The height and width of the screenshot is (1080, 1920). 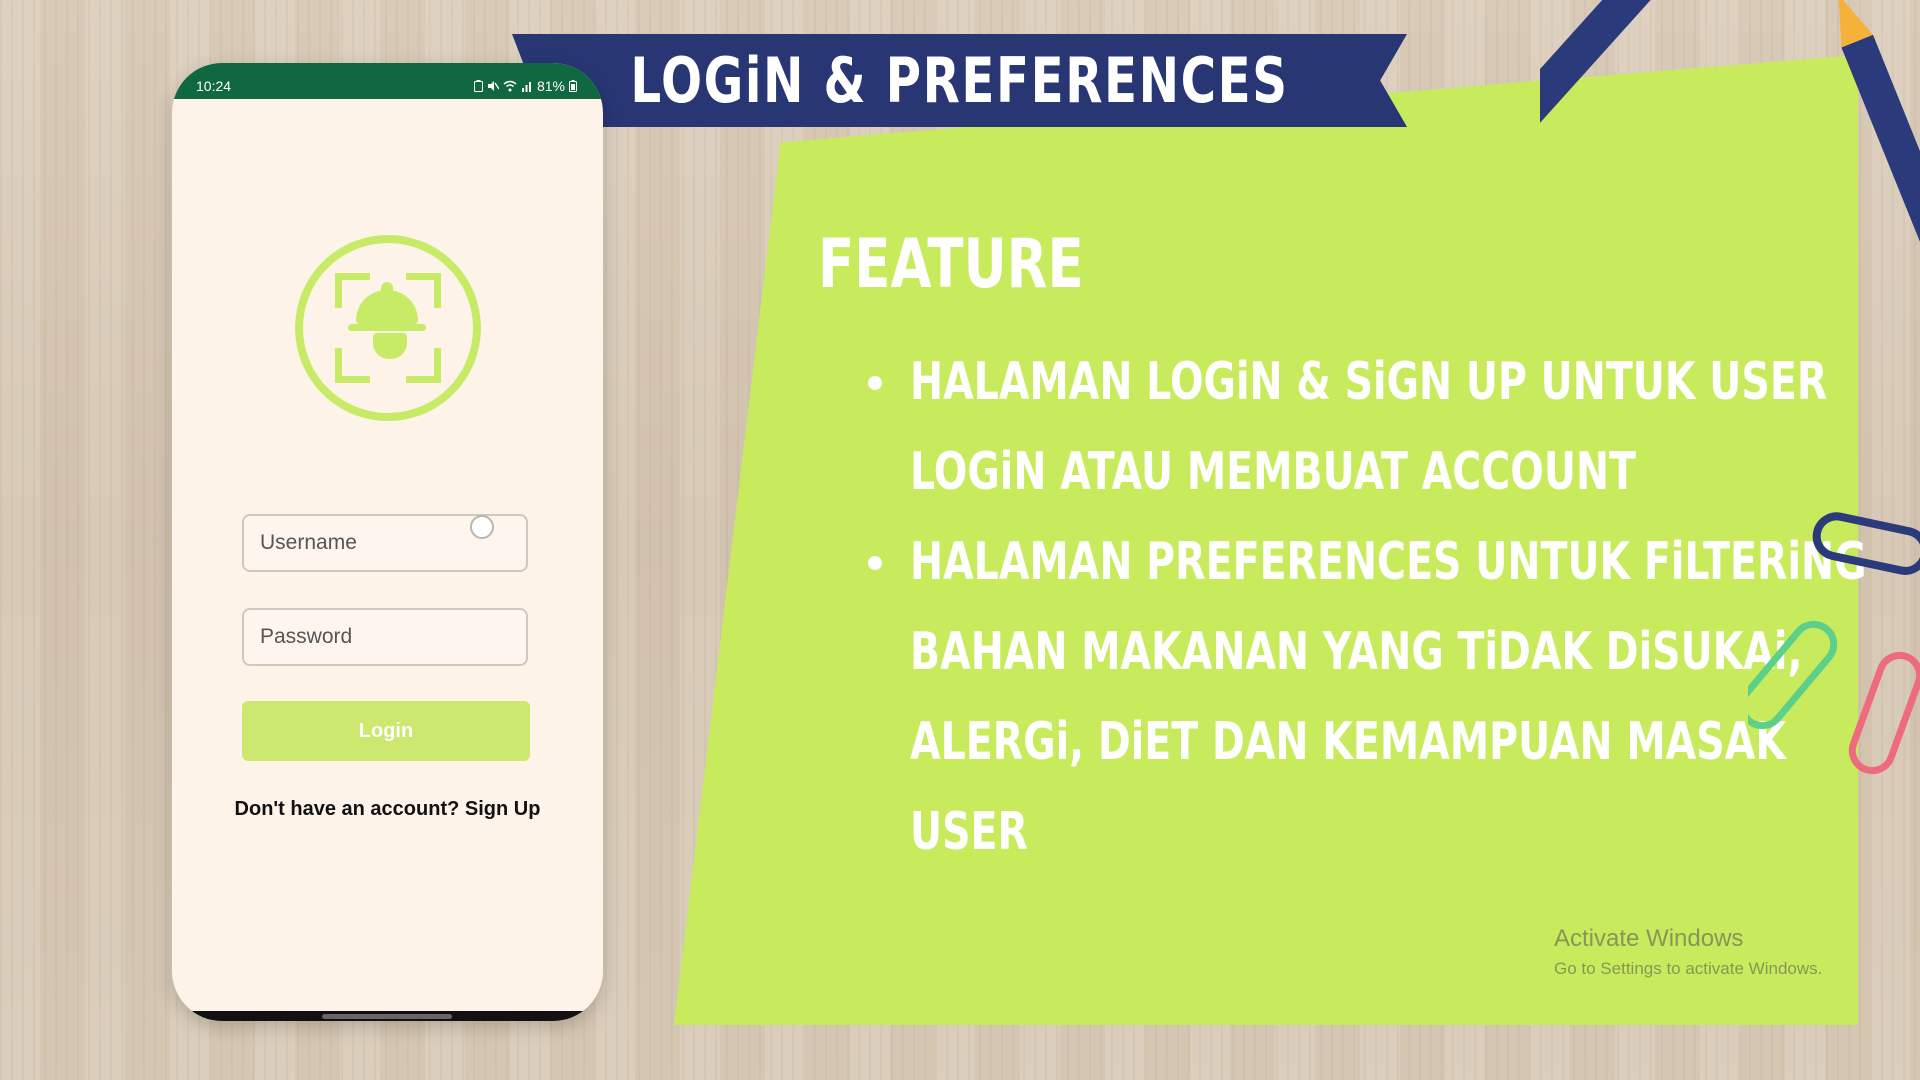 I want to click on home-bar, so click(x=387, y=1016).